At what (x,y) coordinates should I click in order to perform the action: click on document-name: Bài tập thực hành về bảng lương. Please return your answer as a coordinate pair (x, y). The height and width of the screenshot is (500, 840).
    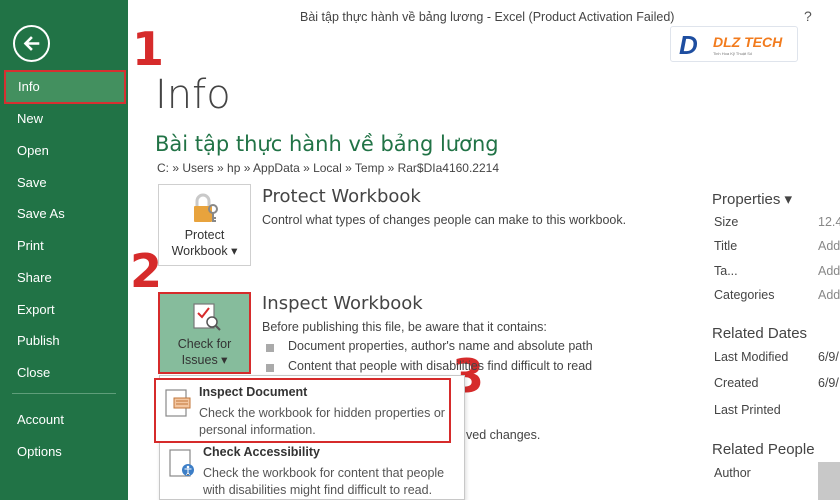
    Looking at the image, I should click on (327, 144).